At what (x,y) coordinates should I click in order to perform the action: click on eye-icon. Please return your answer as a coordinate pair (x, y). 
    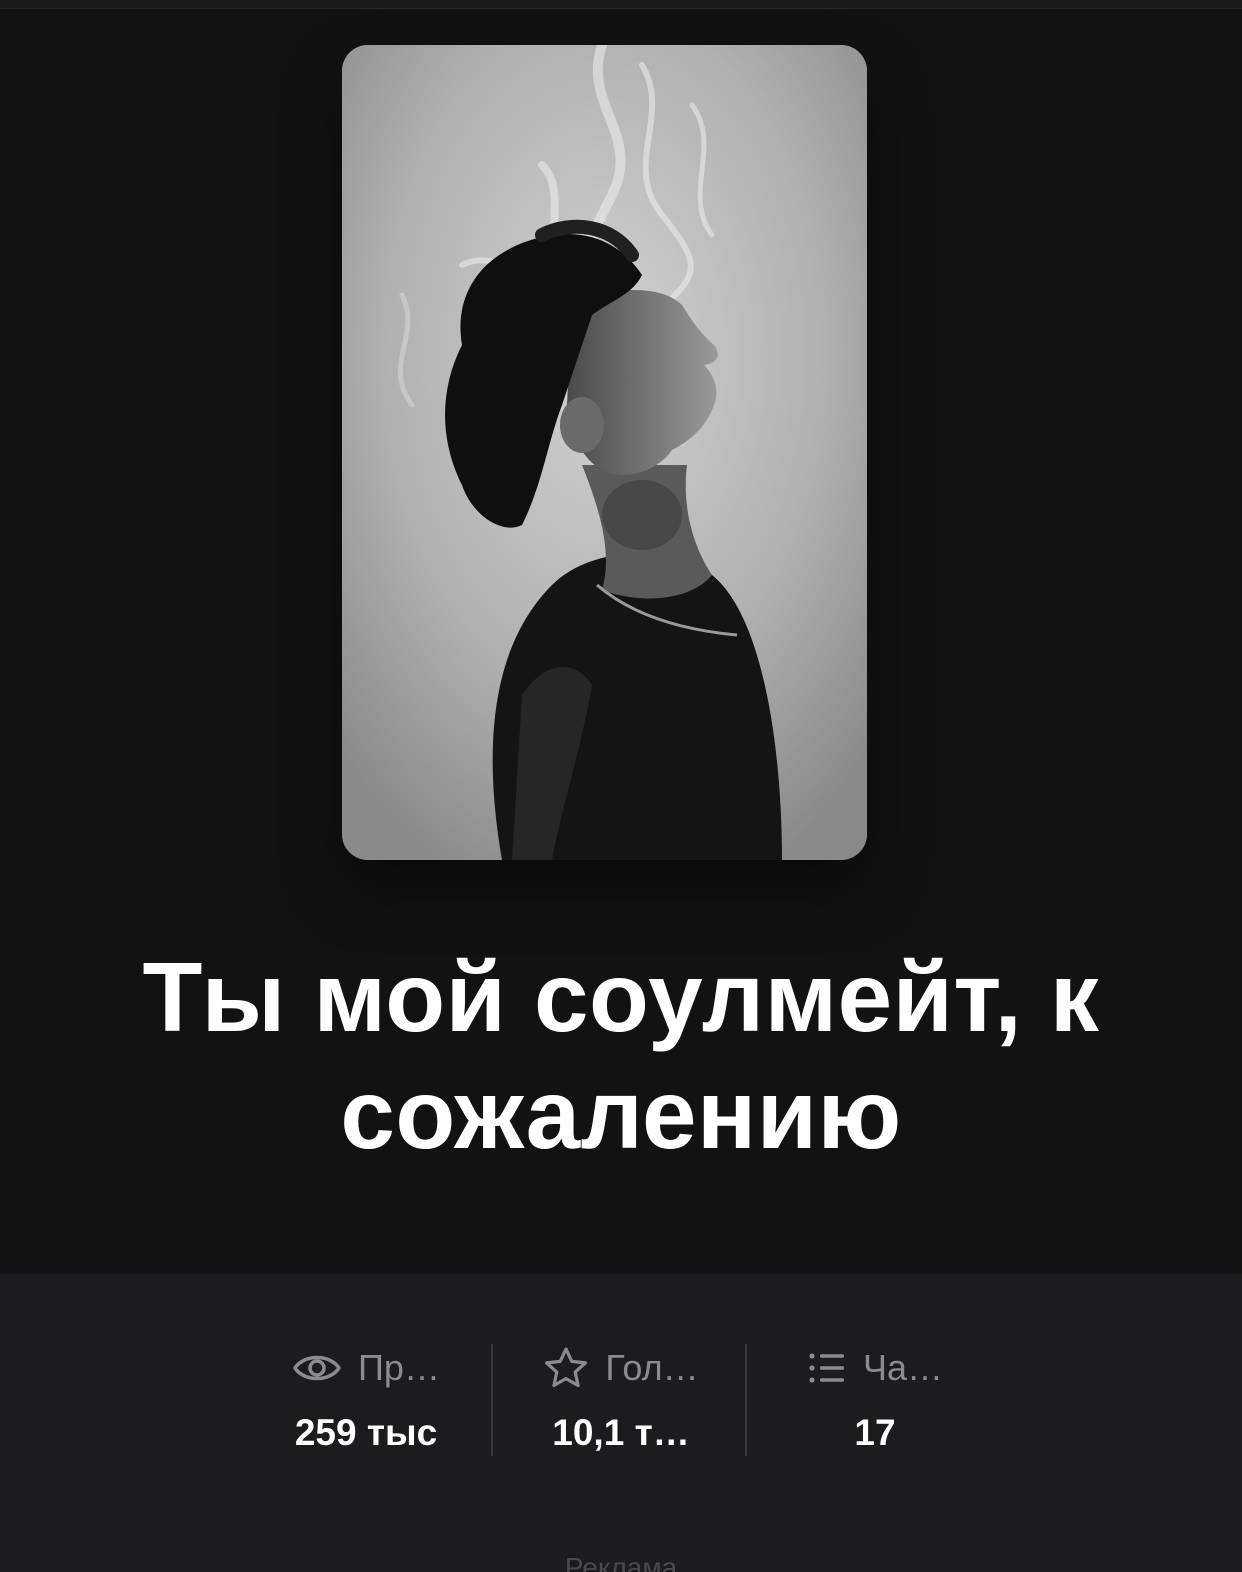
    Looking at the image, I should click on (317, 1368).